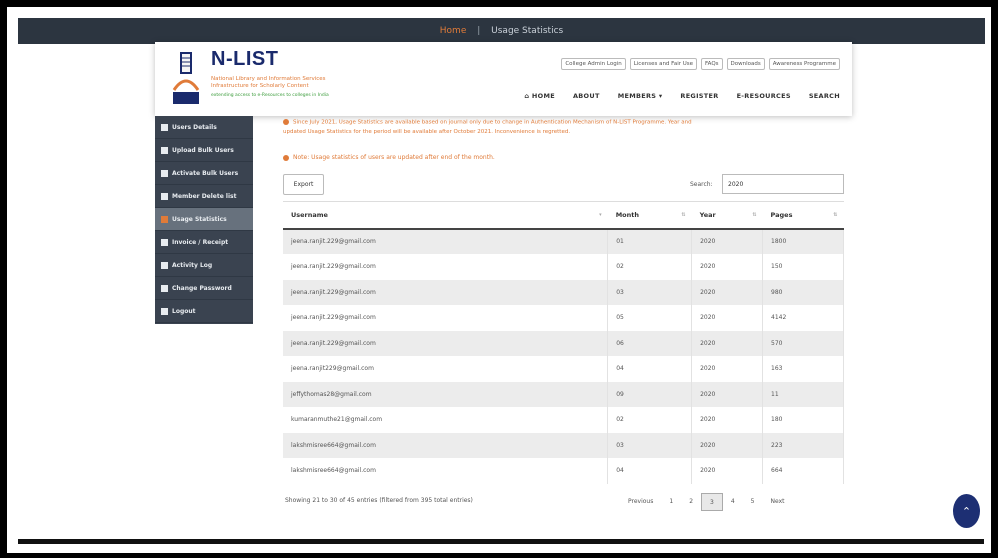 This screenshot has width=998, height=558. Describe the element at coordinates (650, 318) in the screenshot. I see `cell-month: 05` at that location.